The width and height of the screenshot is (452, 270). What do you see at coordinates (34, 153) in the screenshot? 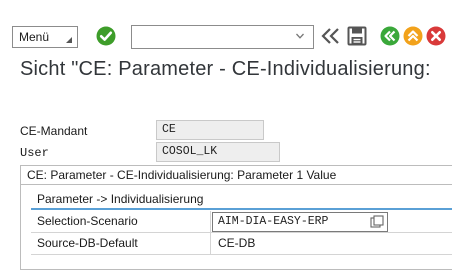
I see `user-label: User` at bounding box center [34, 153].